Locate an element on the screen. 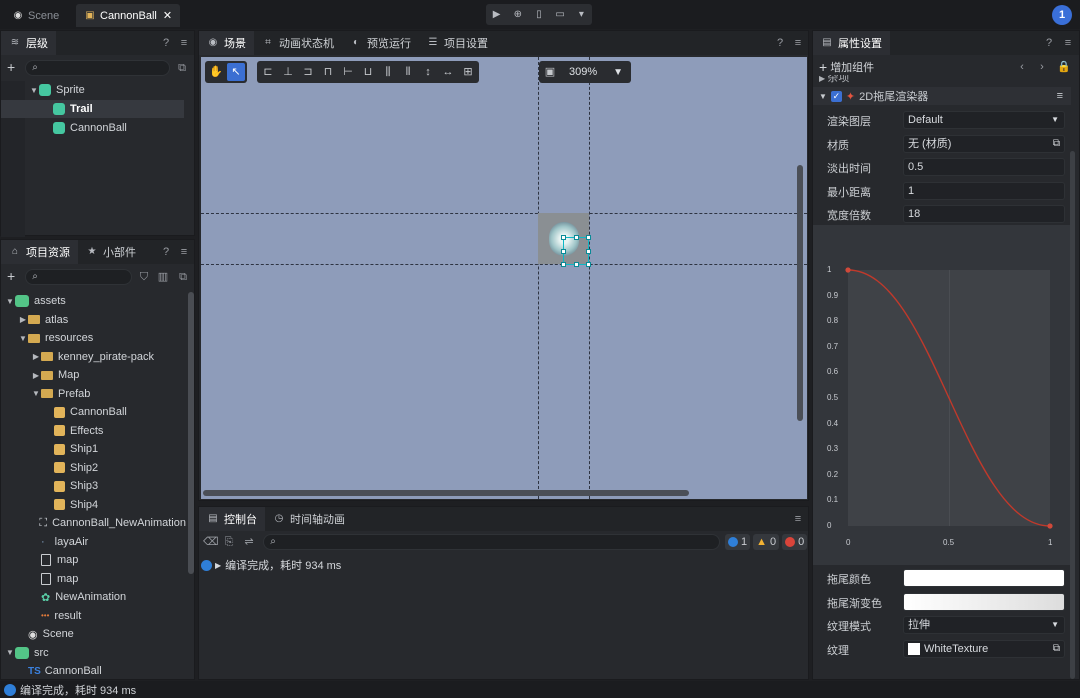  close-icon: ✕ is located at coordinates (167, 15).